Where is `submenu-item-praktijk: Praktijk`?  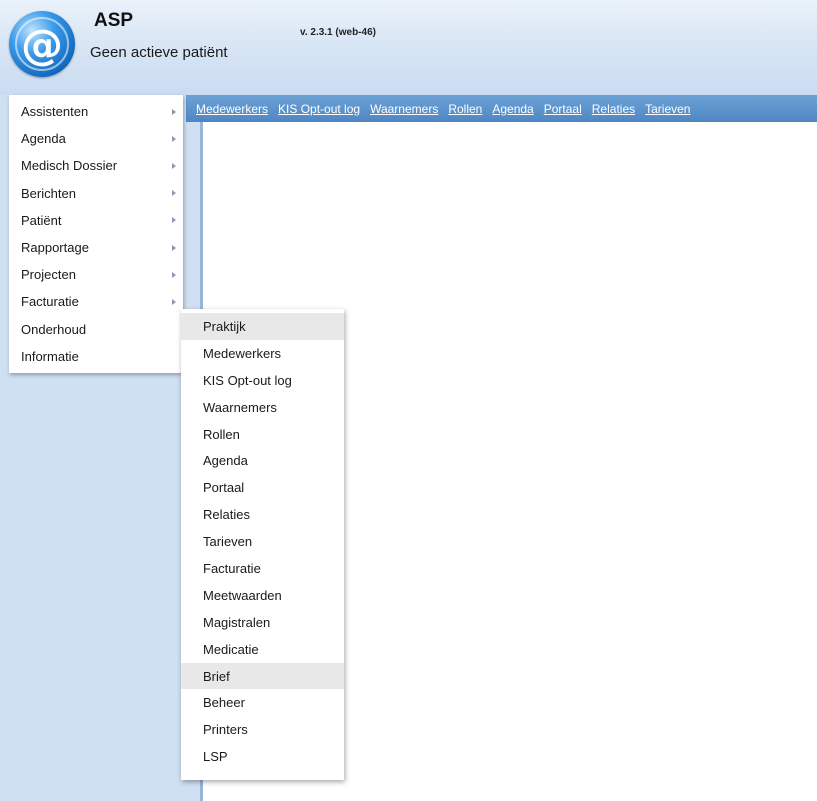
submenu-item-praktijk: Praktijk is located at coordinates (262, 326).